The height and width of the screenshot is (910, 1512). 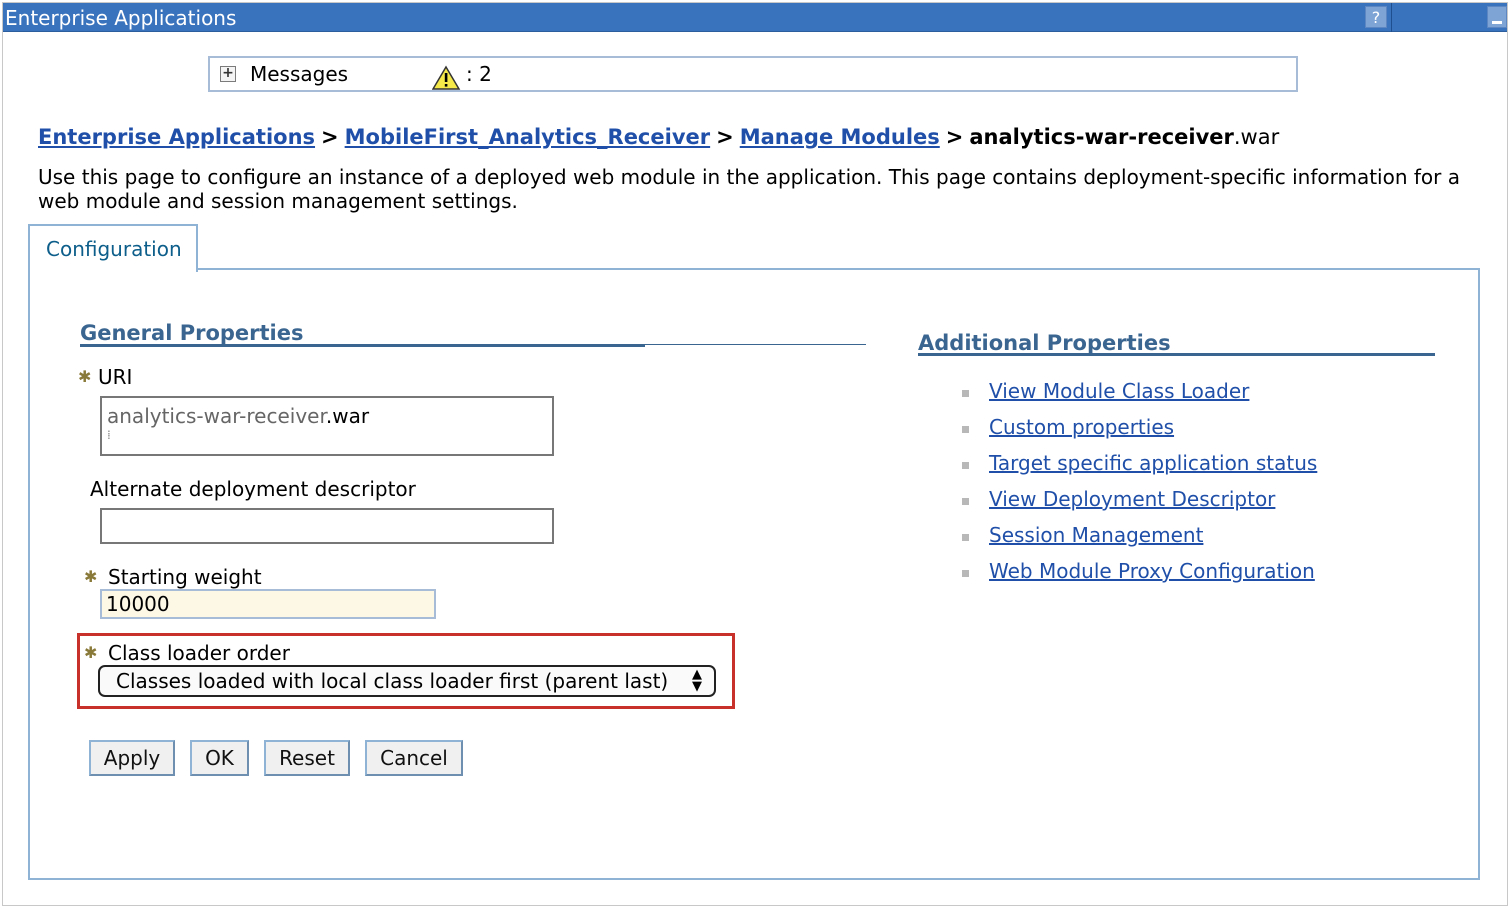 What do you see at coordinates (185, 577) in the screenshot?
I see `starting-weight-label: Starting weight` at bounding box center [185, 577].